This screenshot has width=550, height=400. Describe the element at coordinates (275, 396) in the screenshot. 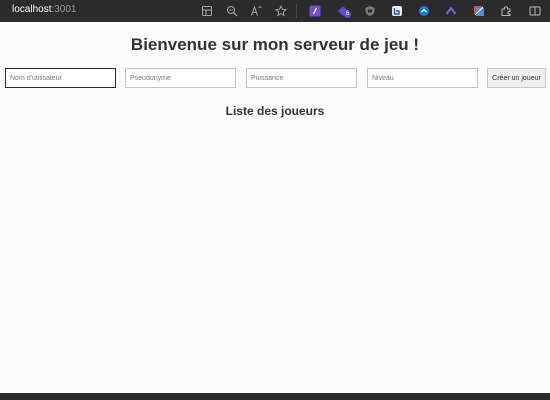

I see `bottom-bar` at that location.